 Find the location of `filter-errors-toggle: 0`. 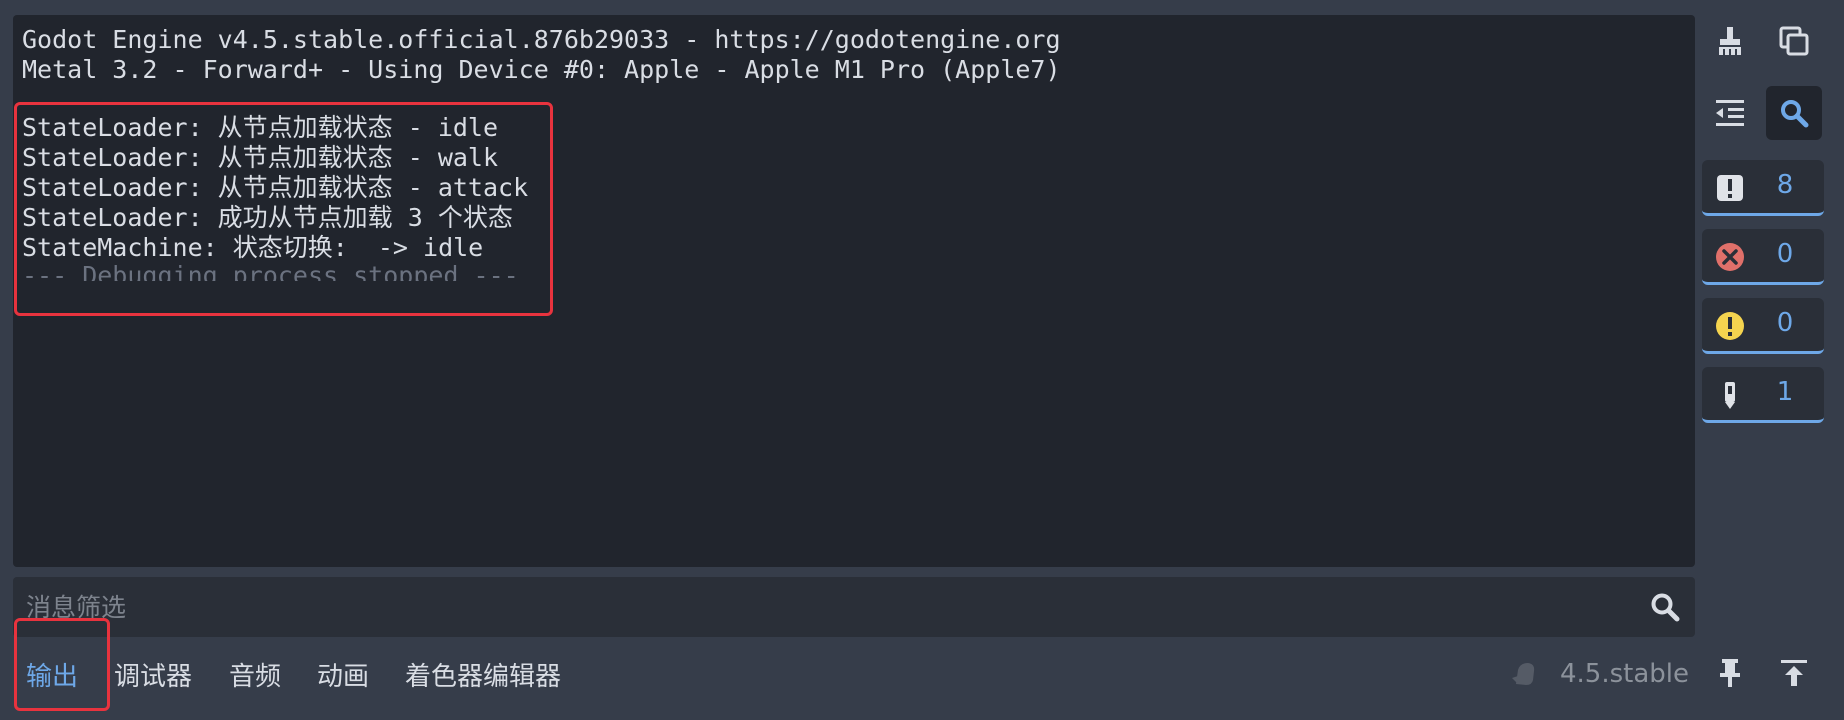

filter-errors-toggle: 0 is located at coordinates (1763, 257).